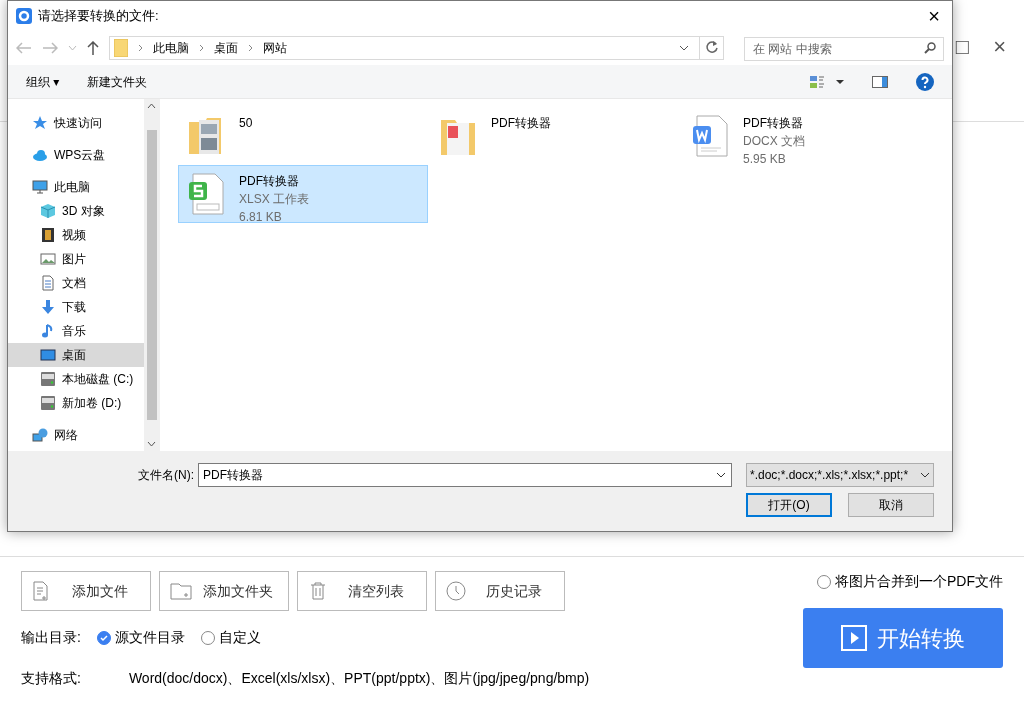 This screenshot has height=720, width=1024. Describe the element at coordinates (891, 505) in the screenshot. I see `cancel-button: 取消` at that location.